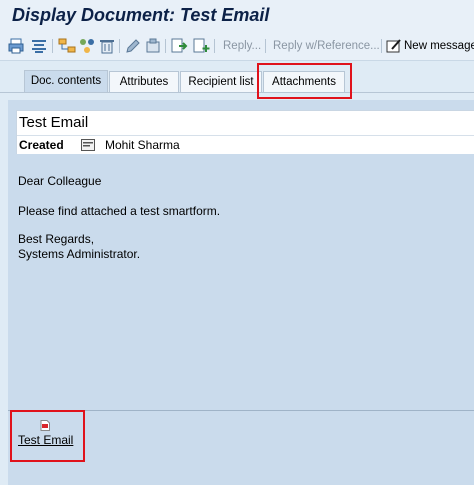 The width and height of the screenshot is (474, 485). Describe the element at coordinates (87, 46) in the screenshot. I see `distribution-icon` at that location.